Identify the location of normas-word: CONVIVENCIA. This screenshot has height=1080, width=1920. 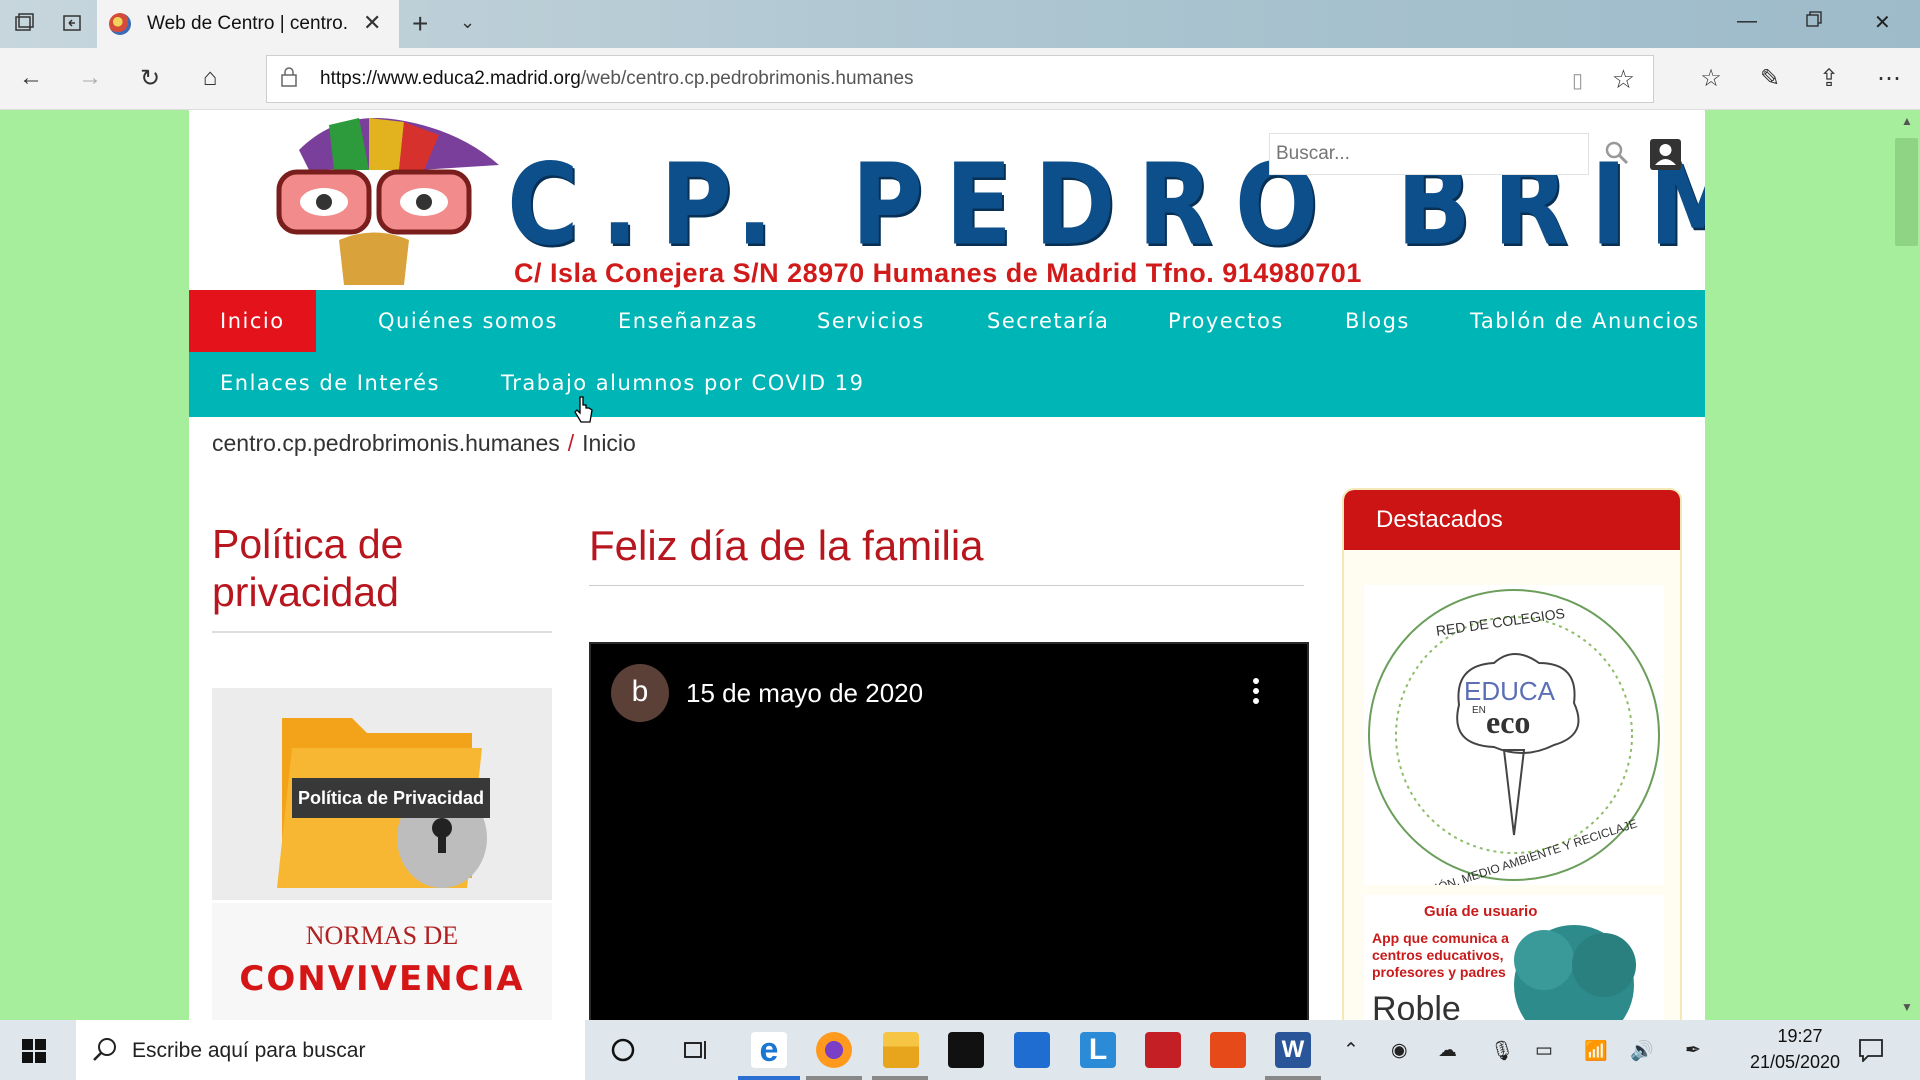
(382, 979).